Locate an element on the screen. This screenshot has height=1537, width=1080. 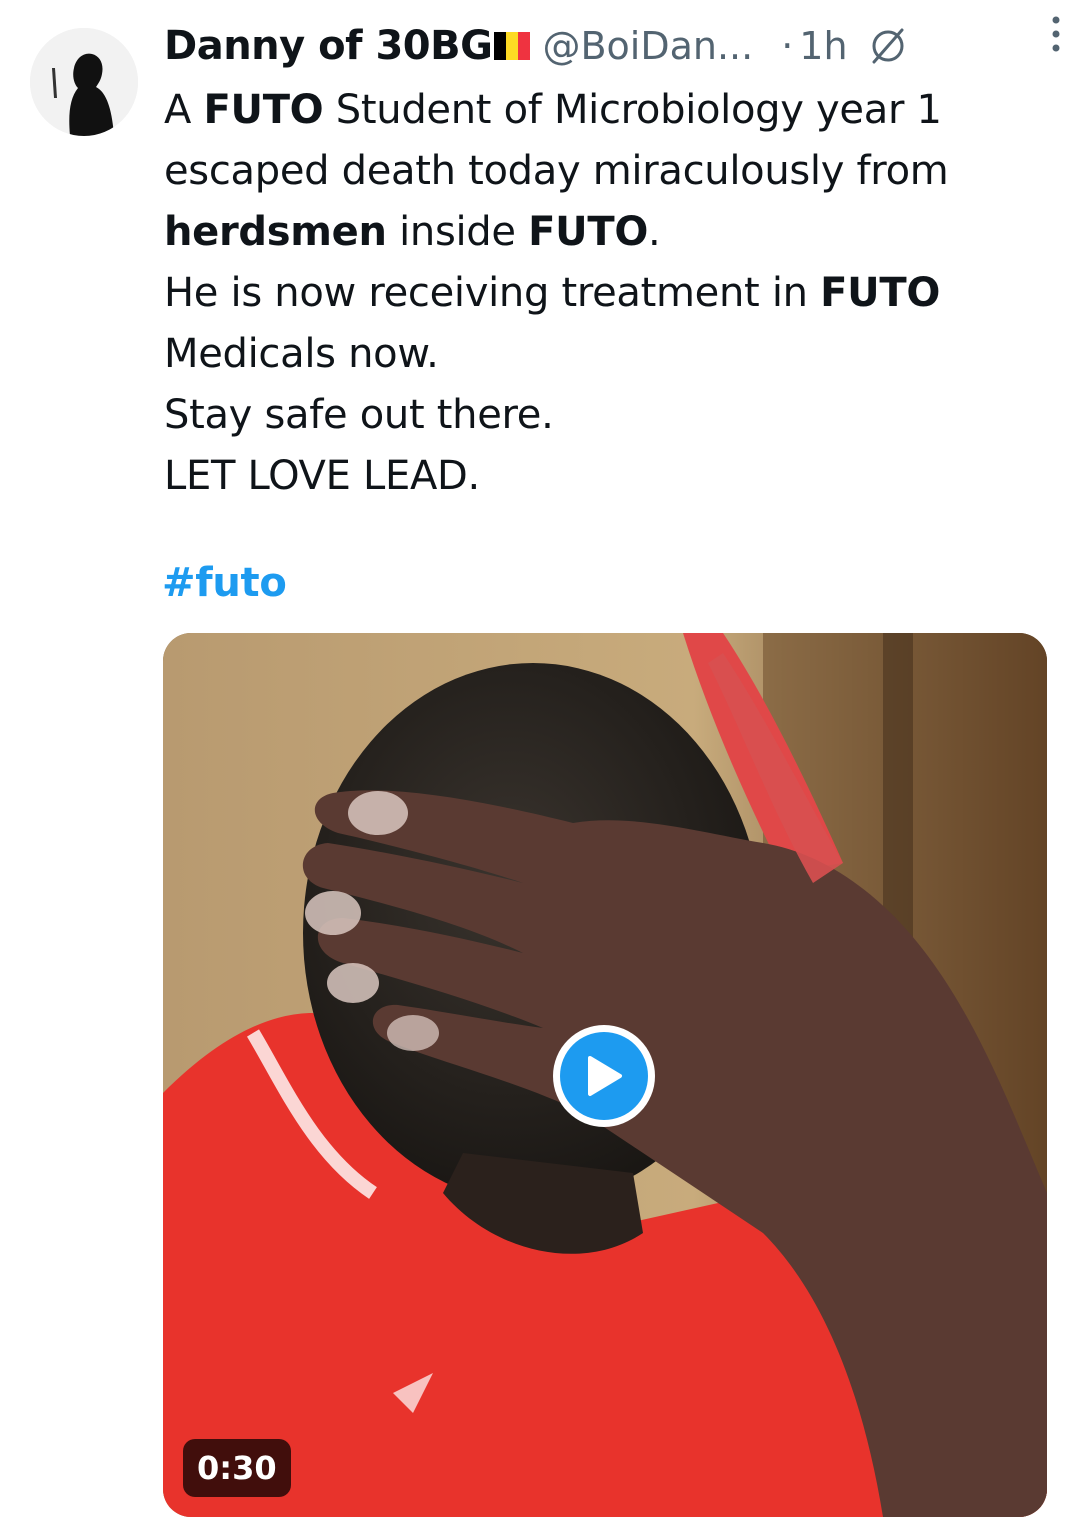
avatar-silhouette is located at coordinates (84, 82).